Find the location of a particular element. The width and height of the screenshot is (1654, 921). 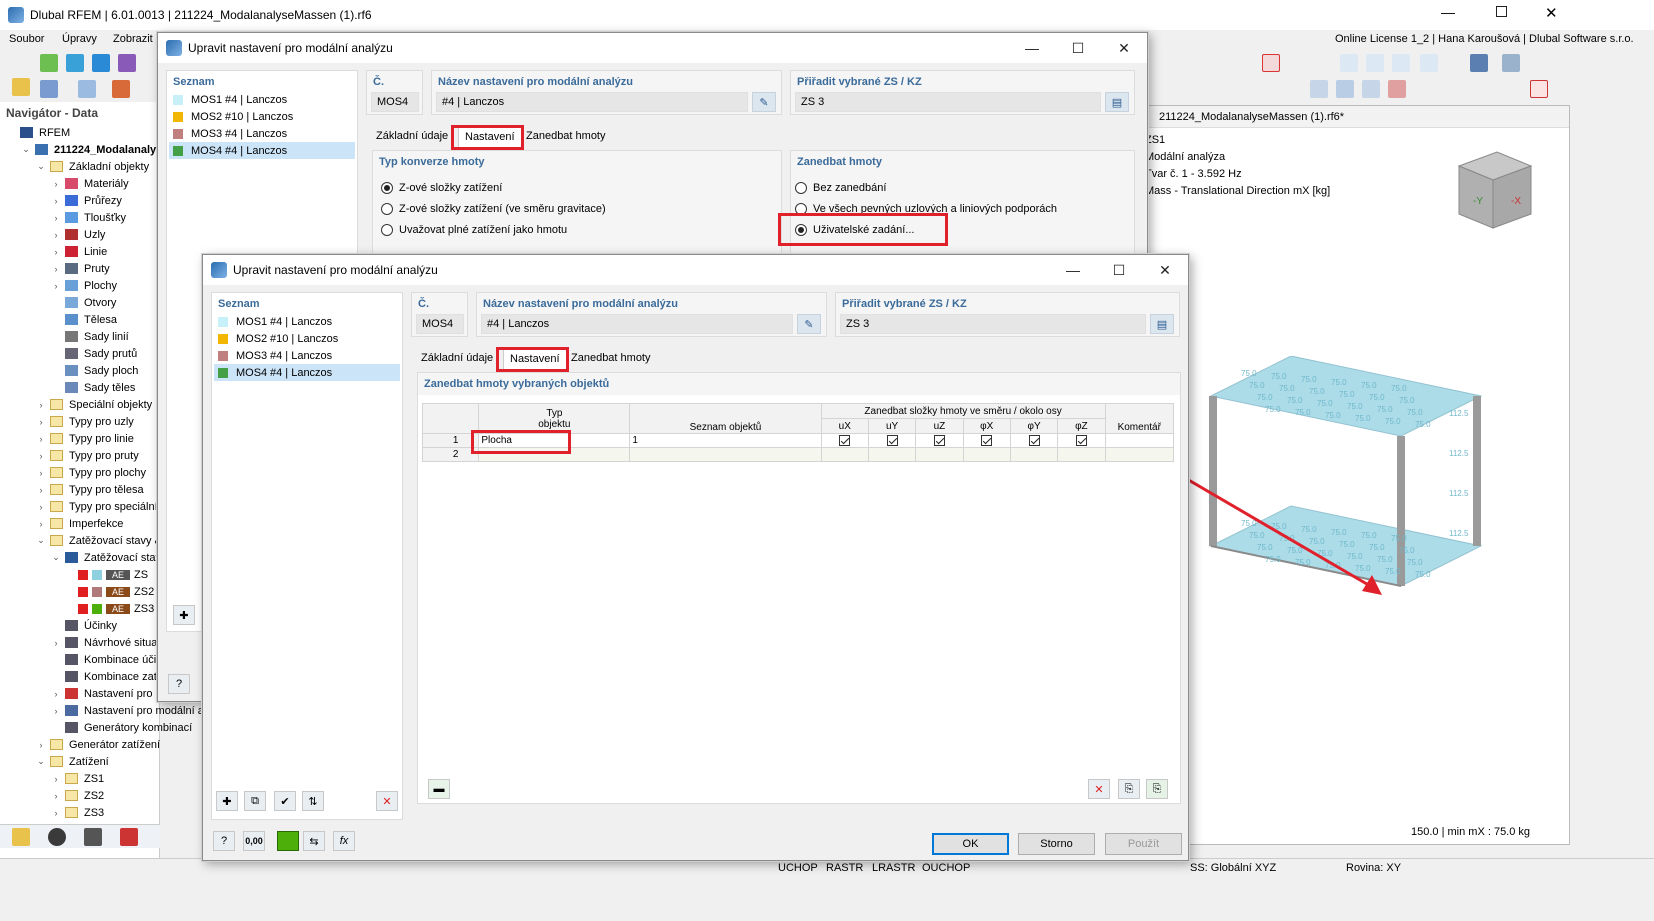

delete-icon: ✕ is located at coordinates (387, 801).